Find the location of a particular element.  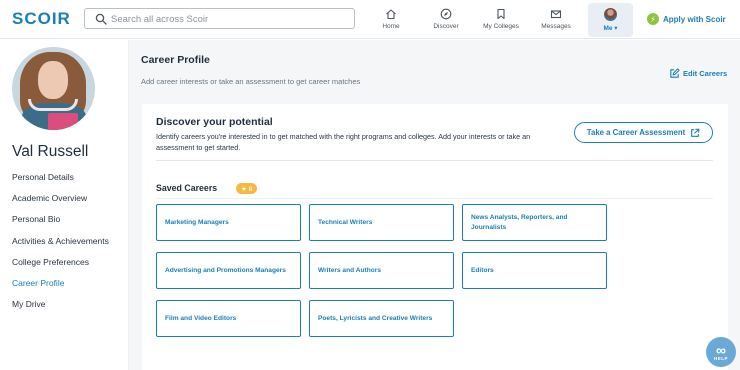

nav-my-colleges: My Colleges is located at coordinates (501, 19).